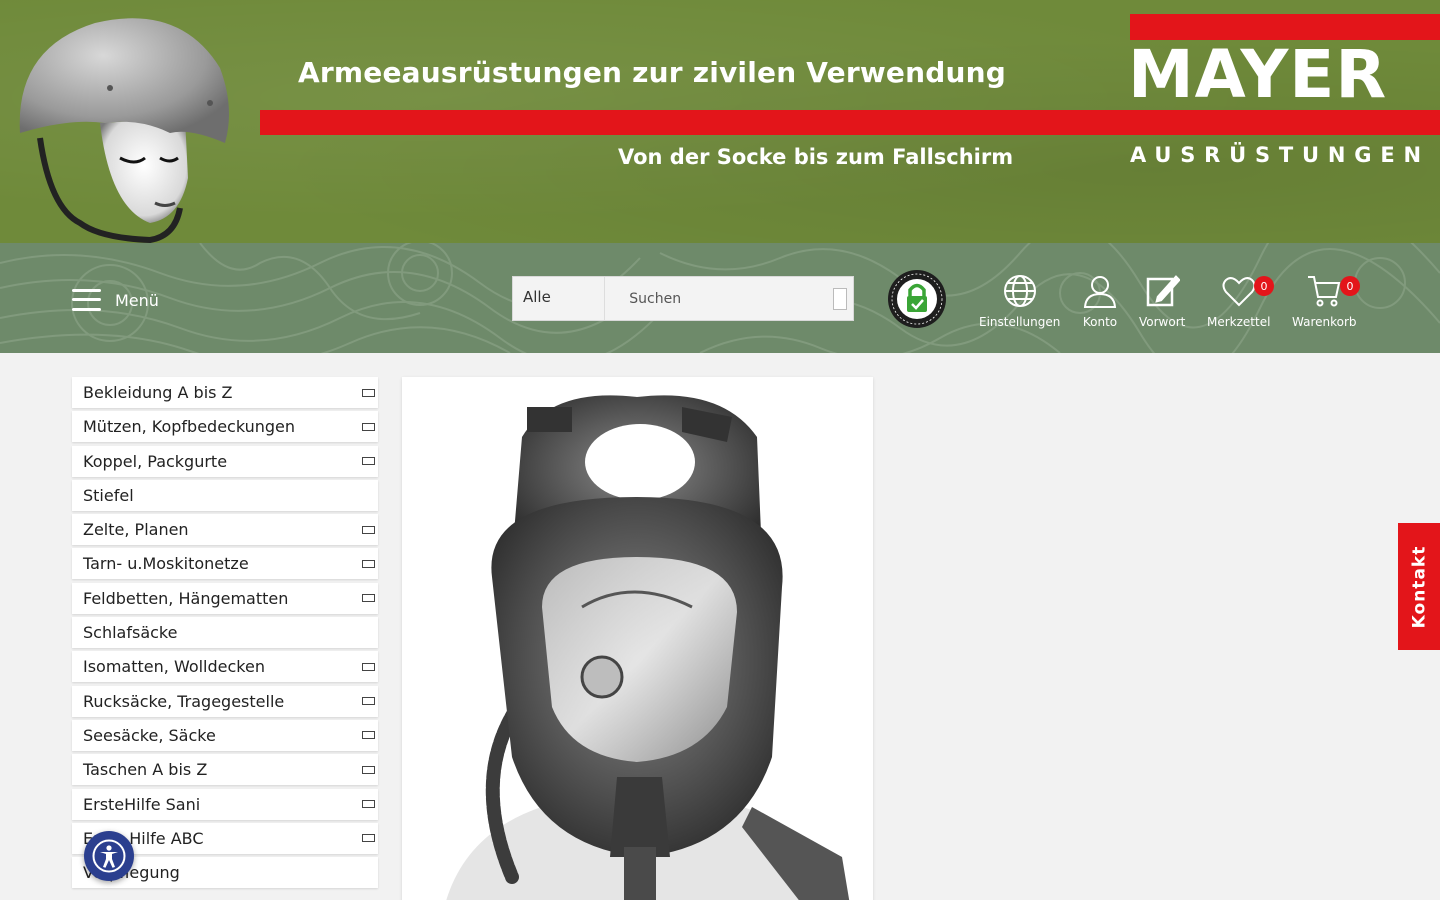 The image size is (1440, 900). What do you see at coordinates (816, 157) in the screenshot?
I see `banner-slogan: Von der Socke bis zum Fallschirm` at bounding box center [816, 157].